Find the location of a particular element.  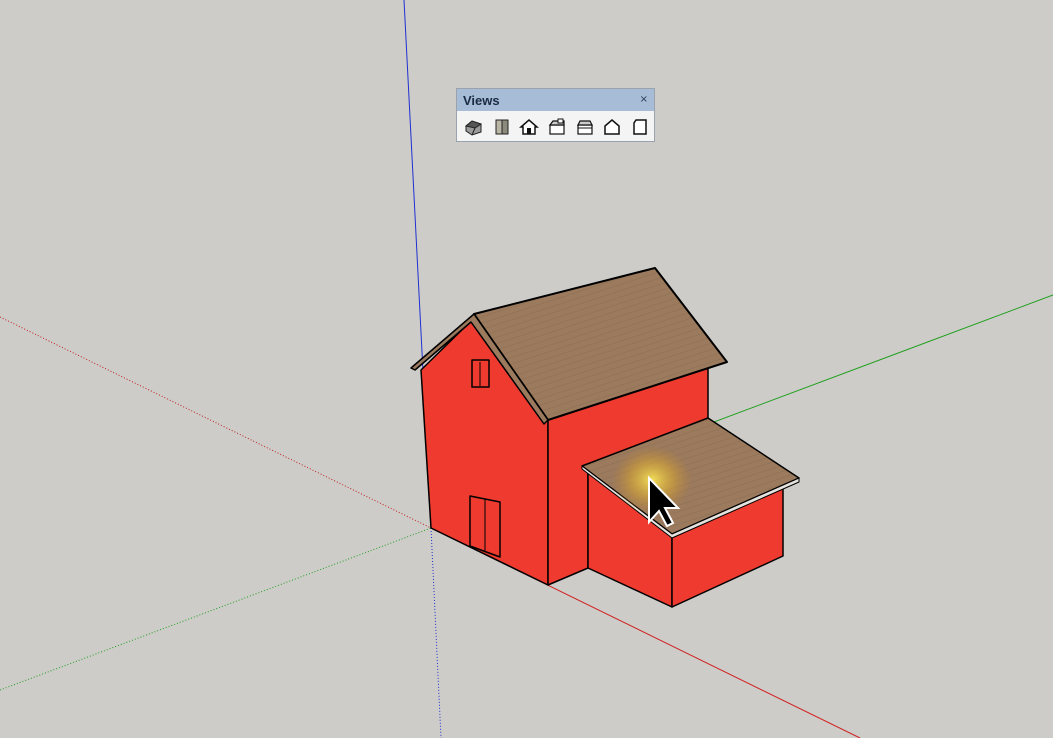

top-view-icon is located at coordinates (502, 127).